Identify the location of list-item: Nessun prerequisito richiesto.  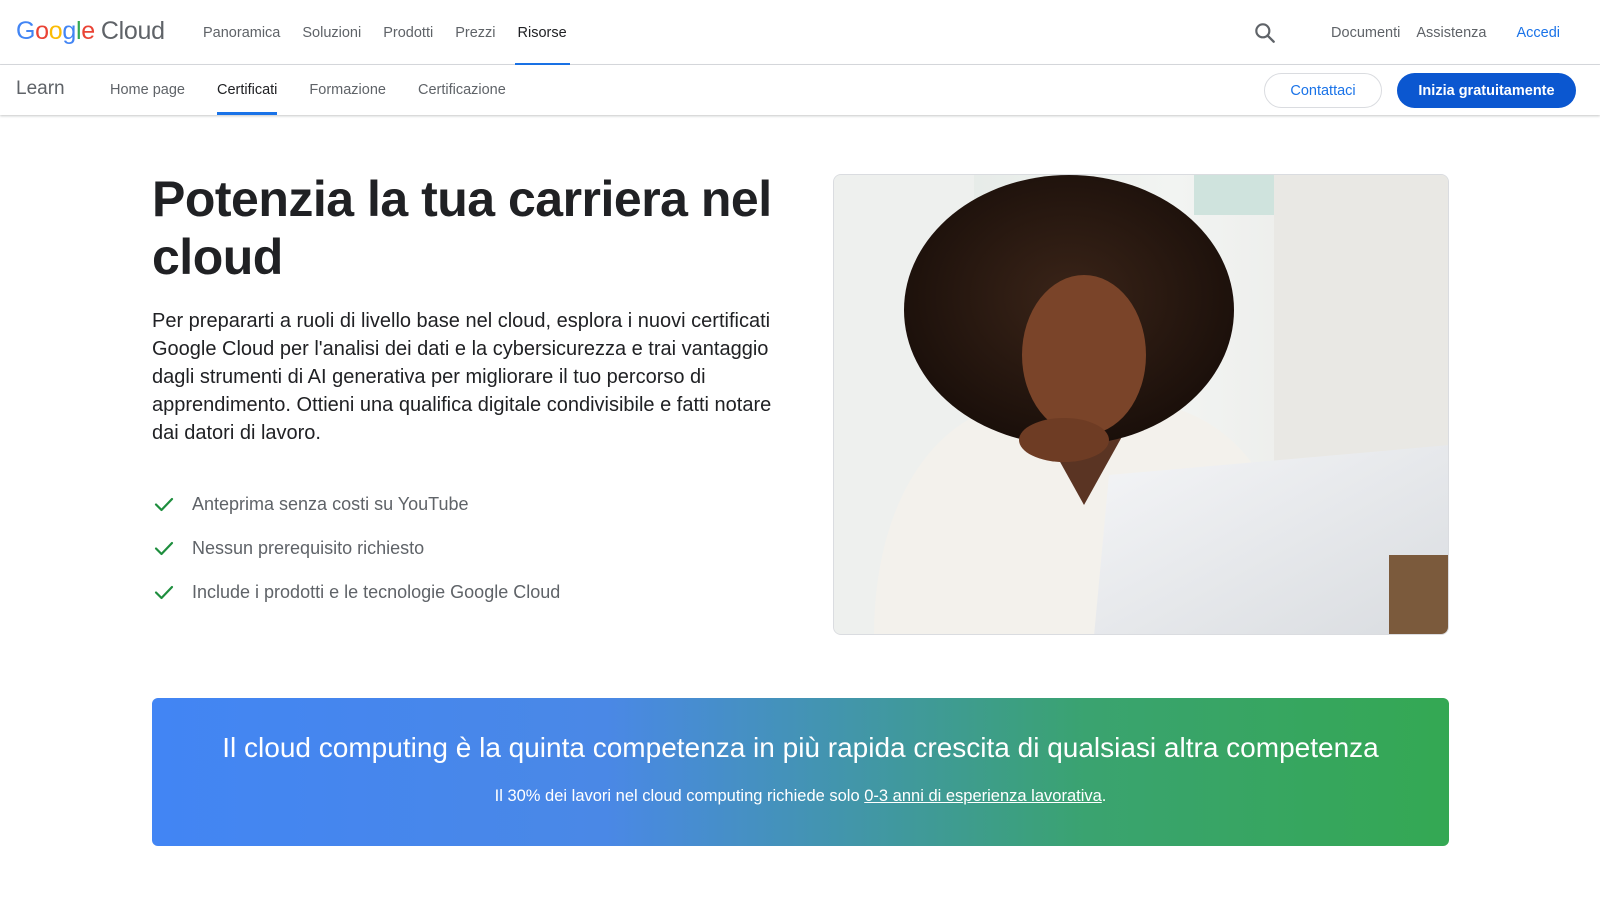
(356, 548).